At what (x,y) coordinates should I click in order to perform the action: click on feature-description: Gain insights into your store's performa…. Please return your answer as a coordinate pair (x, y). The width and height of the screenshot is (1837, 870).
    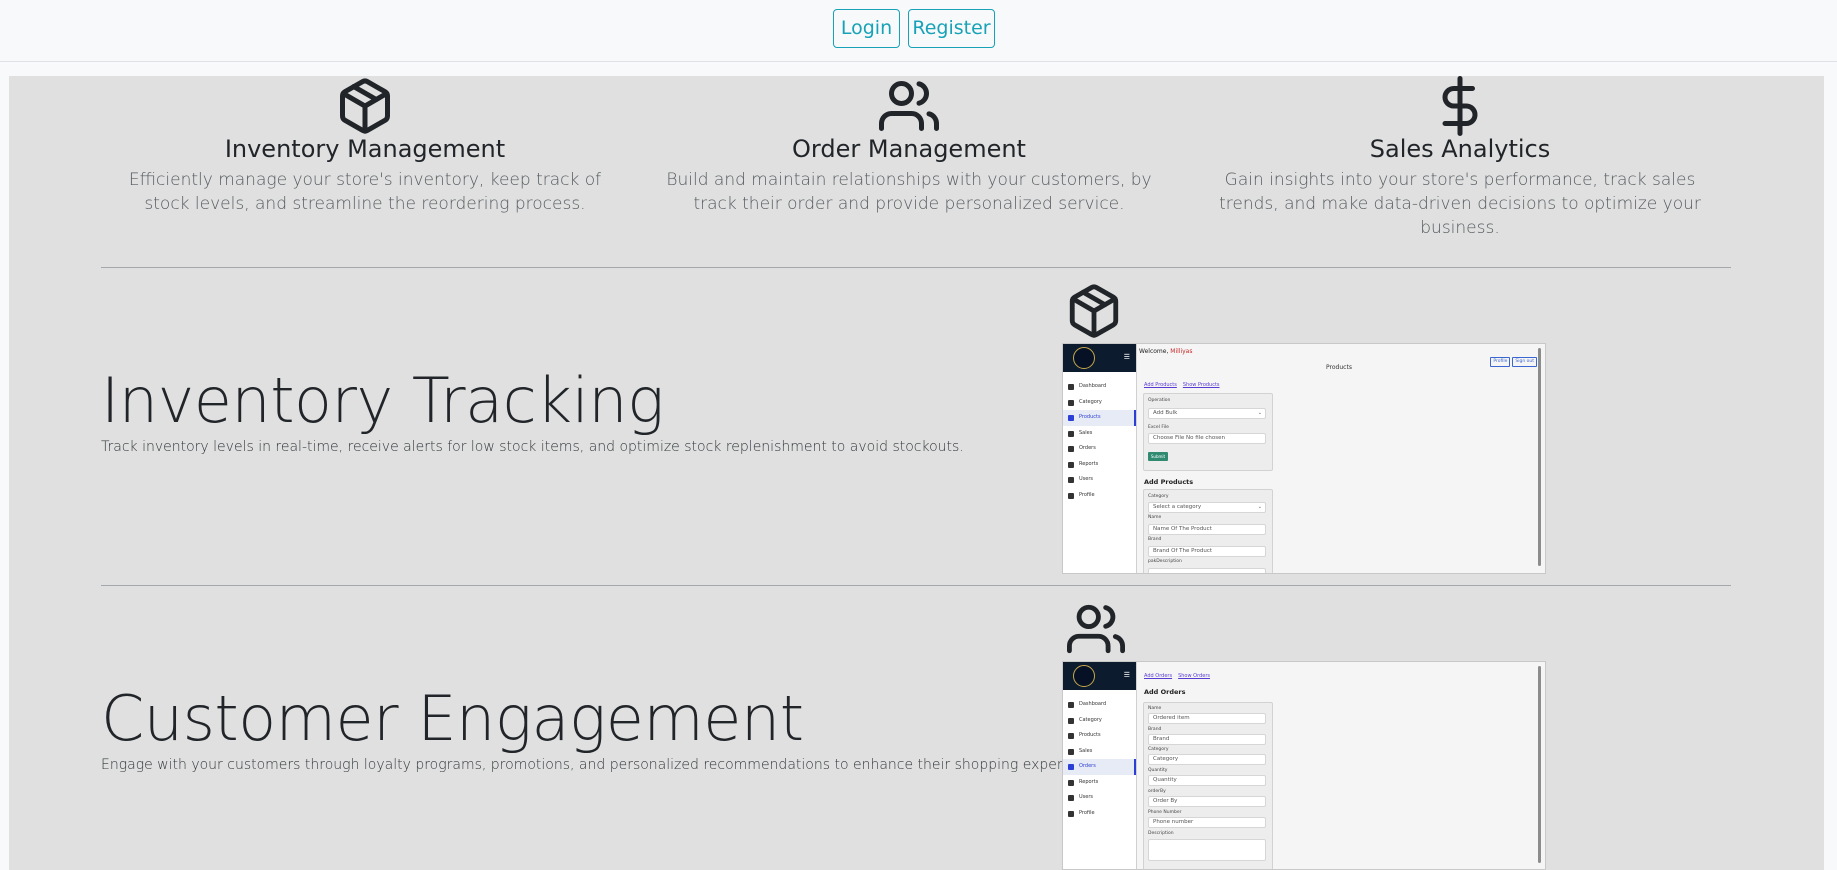
    Looking at the image, I should click on (1460, 204).